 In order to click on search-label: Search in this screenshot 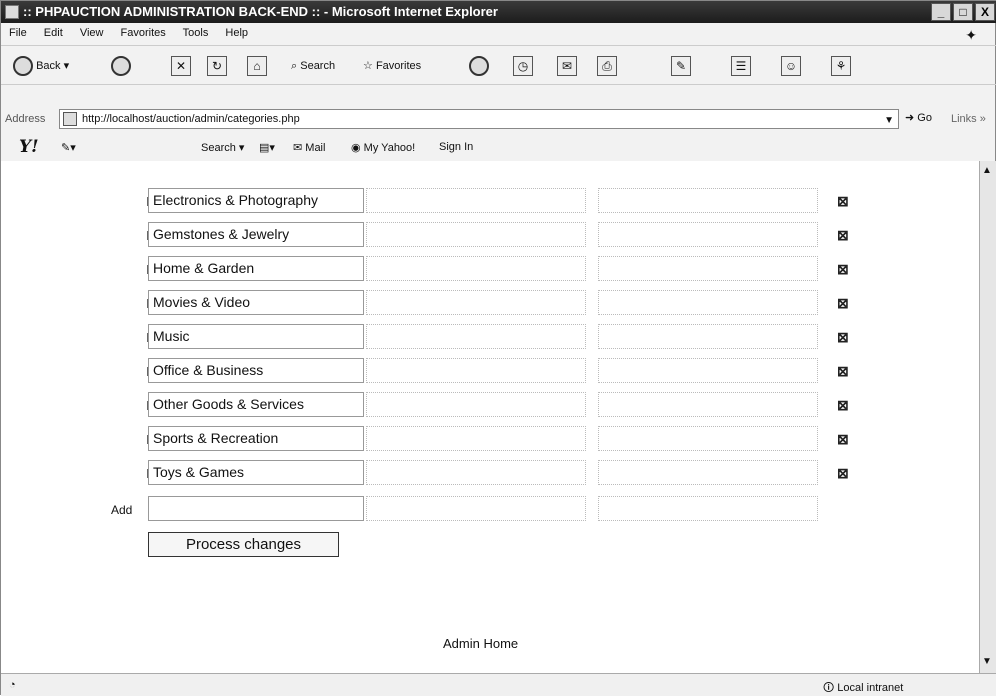, I will do `click(318, 66)`.